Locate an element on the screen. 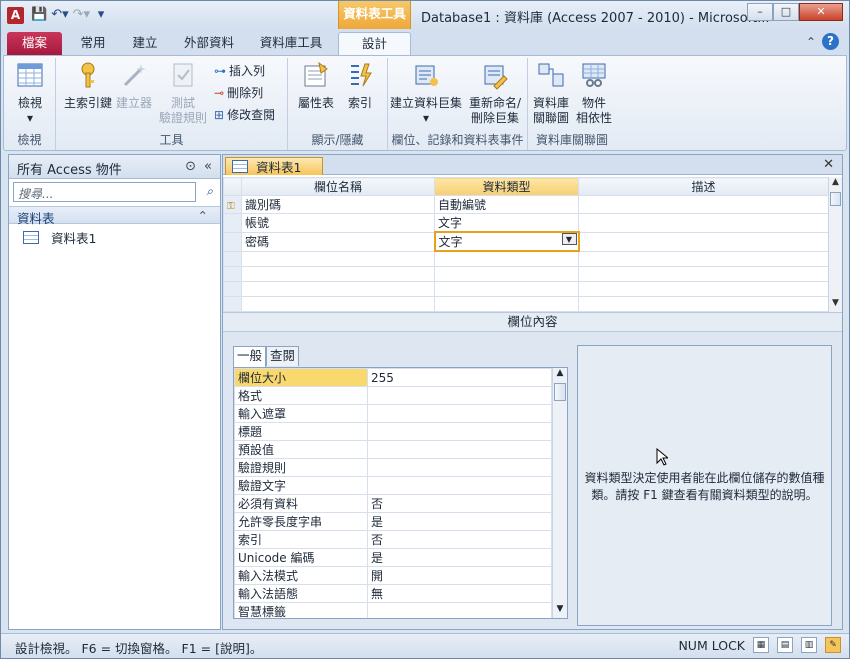 The image size is (850, 659). property-row: 輸入遮罩 is located at coordinates (393, 413).